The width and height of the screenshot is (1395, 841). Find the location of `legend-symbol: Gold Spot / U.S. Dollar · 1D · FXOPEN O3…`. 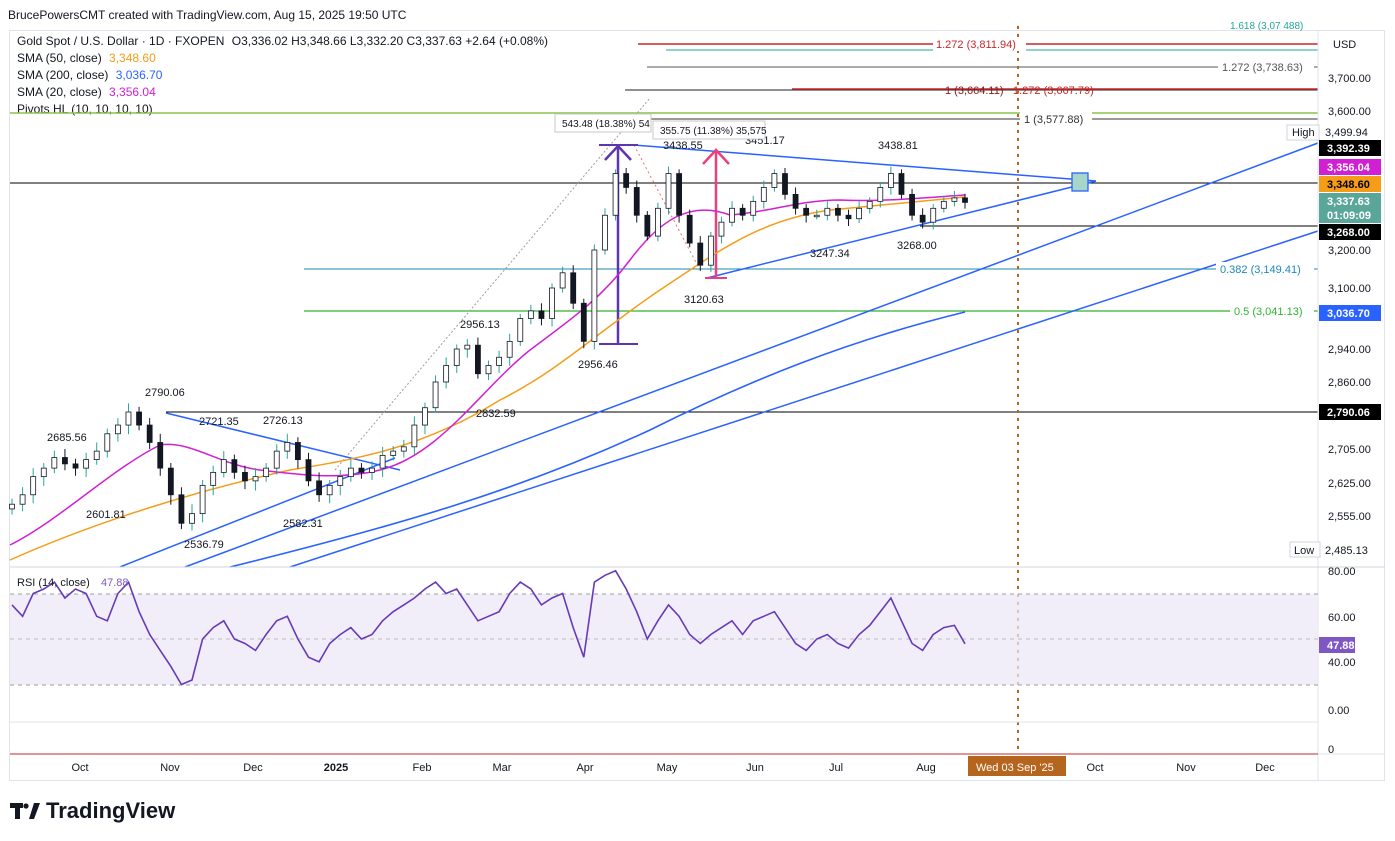

legend-symbol: Gold Spot / U.S. Dollar · 1D · FXOPEN O3… is located at coordinates (282, 41).